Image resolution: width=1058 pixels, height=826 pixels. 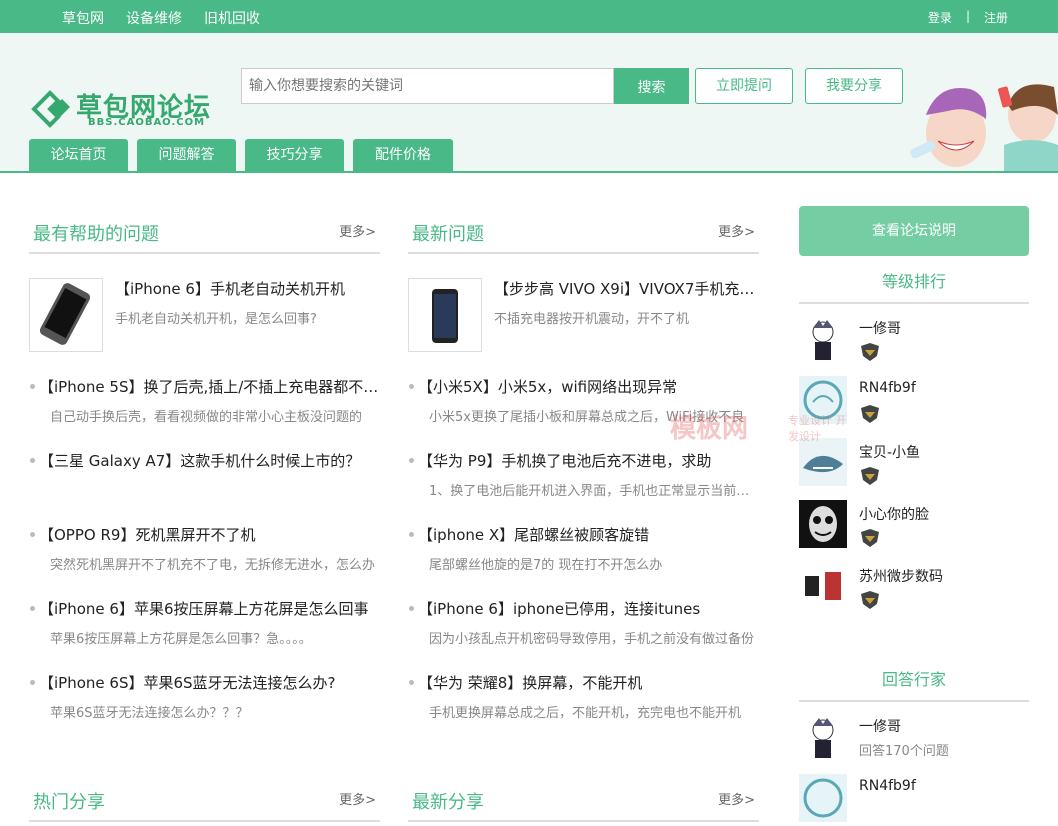 What do you see at coordinates (901, 576) in the screenshot?
I see `rank-name: 苏州微步数码` at bounding box center [901, 576].